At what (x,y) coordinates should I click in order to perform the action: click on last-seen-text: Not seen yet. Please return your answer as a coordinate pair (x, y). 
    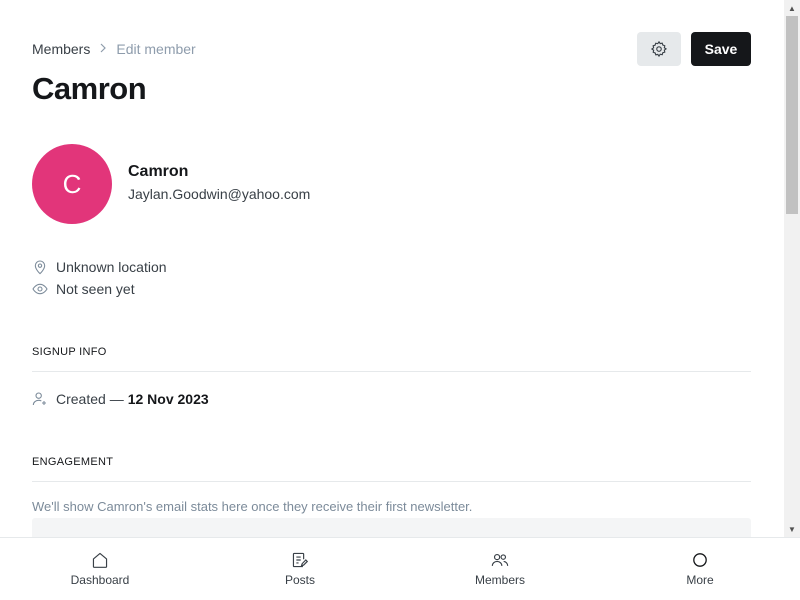
    Looking at the image, I should click on (95, 289).